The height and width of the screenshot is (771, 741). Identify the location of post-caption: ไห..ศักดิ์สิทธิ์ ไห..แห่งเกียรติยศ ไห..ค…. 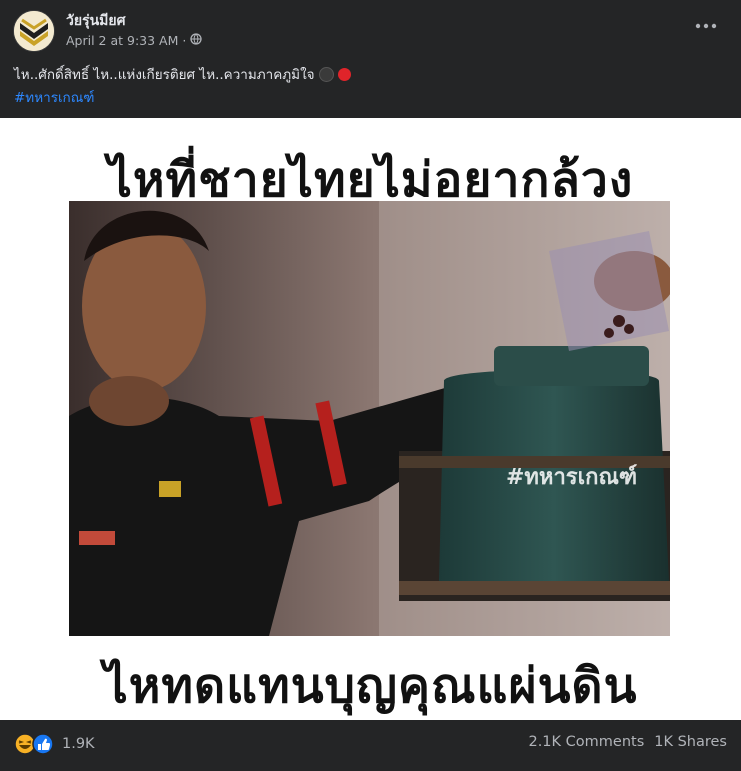
(182, 74).